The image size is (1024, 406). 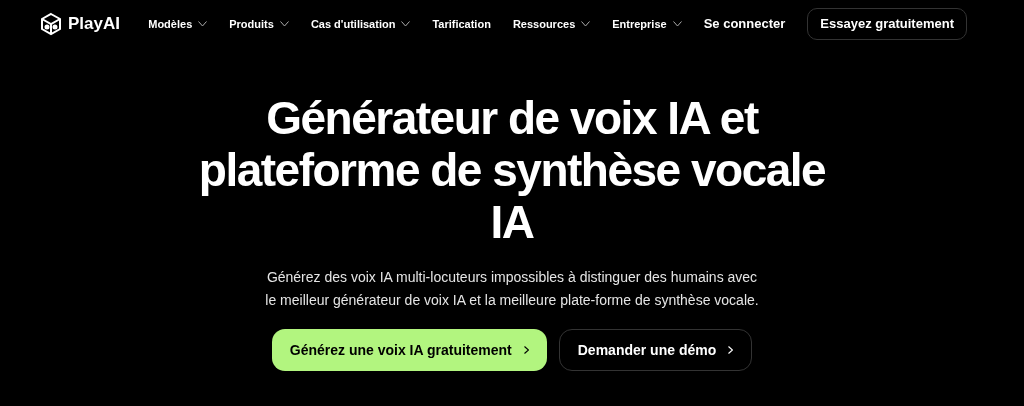 I want to click on nav-link: Modèles, so click(x=178, y=24).